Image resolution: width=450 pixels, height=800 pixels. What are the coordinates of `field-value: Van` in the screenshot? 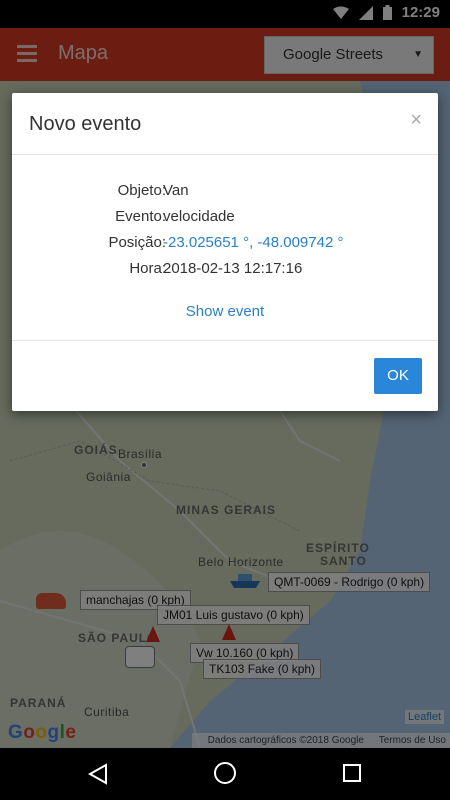 It's located at (176, 190).